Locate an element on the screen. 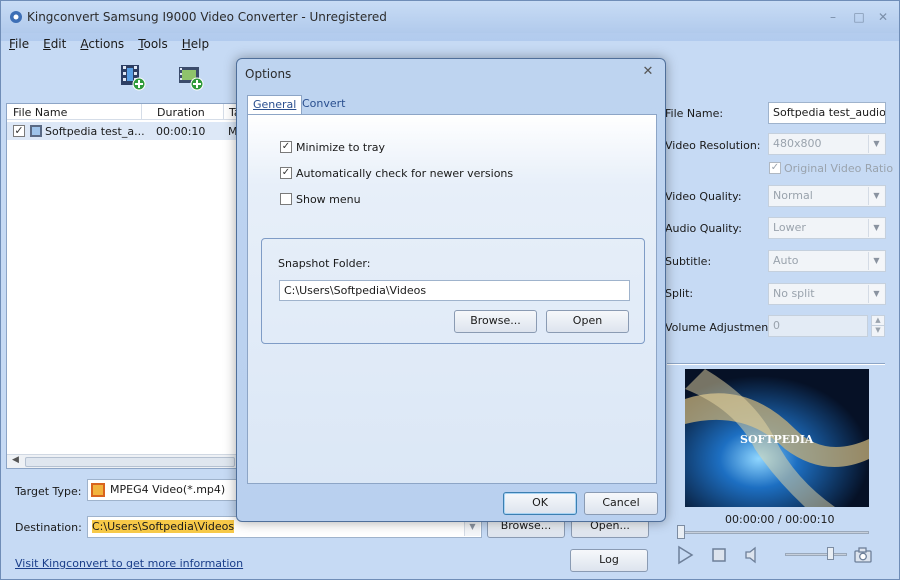  subtitle-select: Auto ▼ is located at coordinates (827, 261).